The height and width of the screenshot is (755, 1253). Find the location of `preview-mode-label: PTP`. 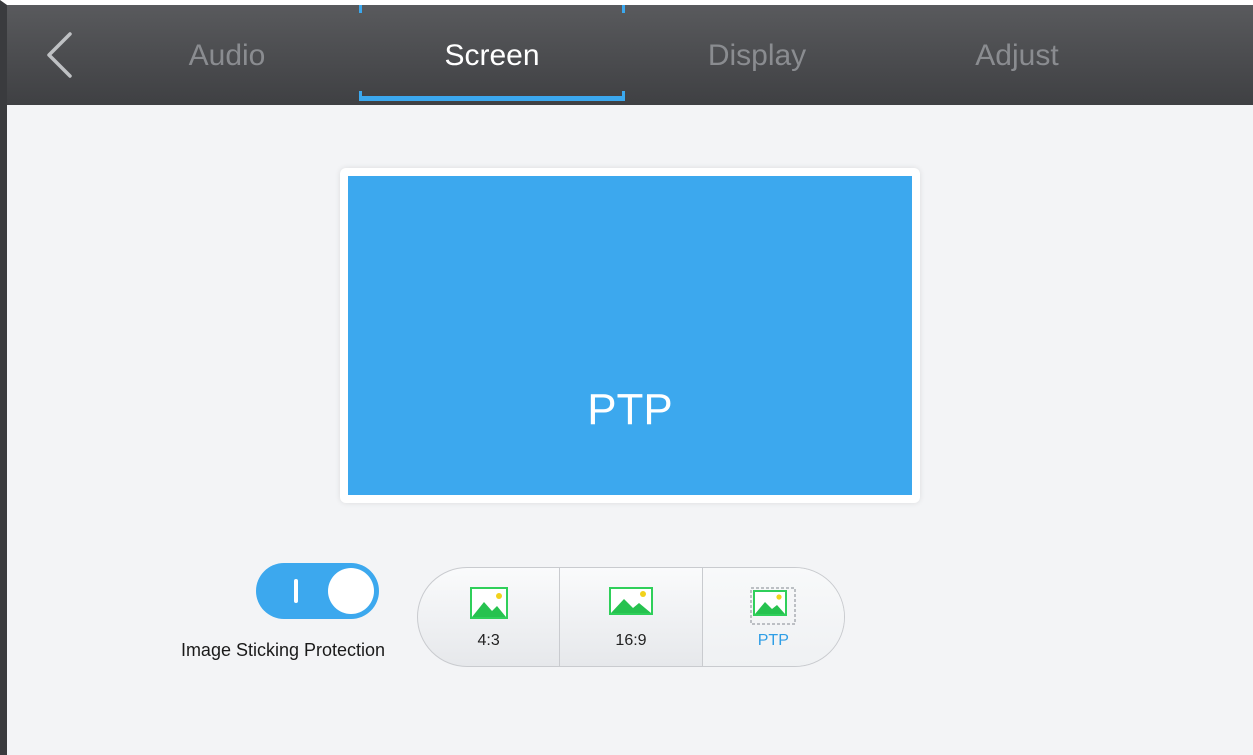

preview-mode-label: PTP is located at coordinates (630, 409).